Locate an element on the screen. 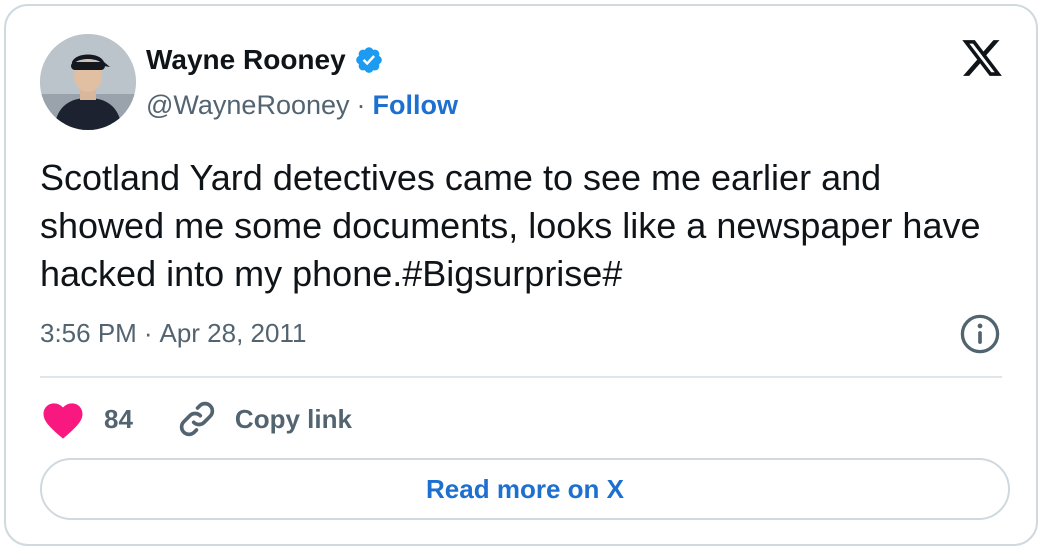 The width and height of the screenshot is (1048, 554). author-handle: @WayneRooney is located at coordinates (248, 105).